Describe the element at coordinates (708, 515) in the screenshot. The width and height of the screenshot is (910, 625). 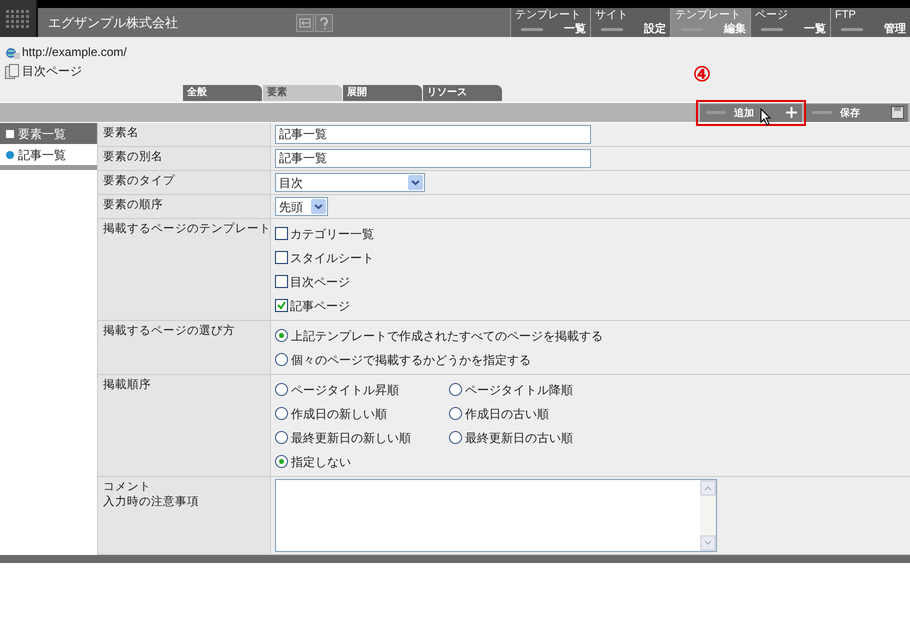
I see `scrollbar-icon` at that location.